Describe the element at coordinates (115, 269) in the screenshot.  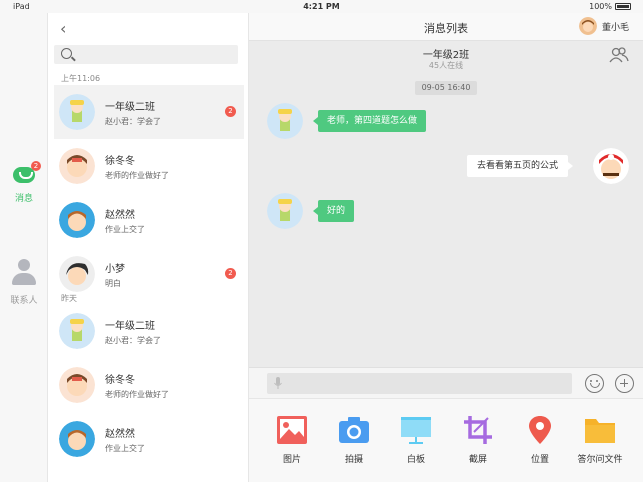
I see `conversation-name: 小梦` at that location.